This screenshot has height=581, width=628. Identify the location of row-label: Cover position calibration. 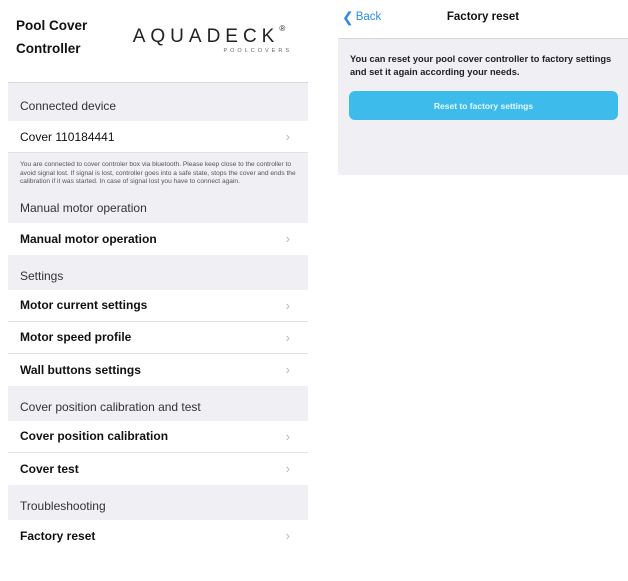
(94, 436).